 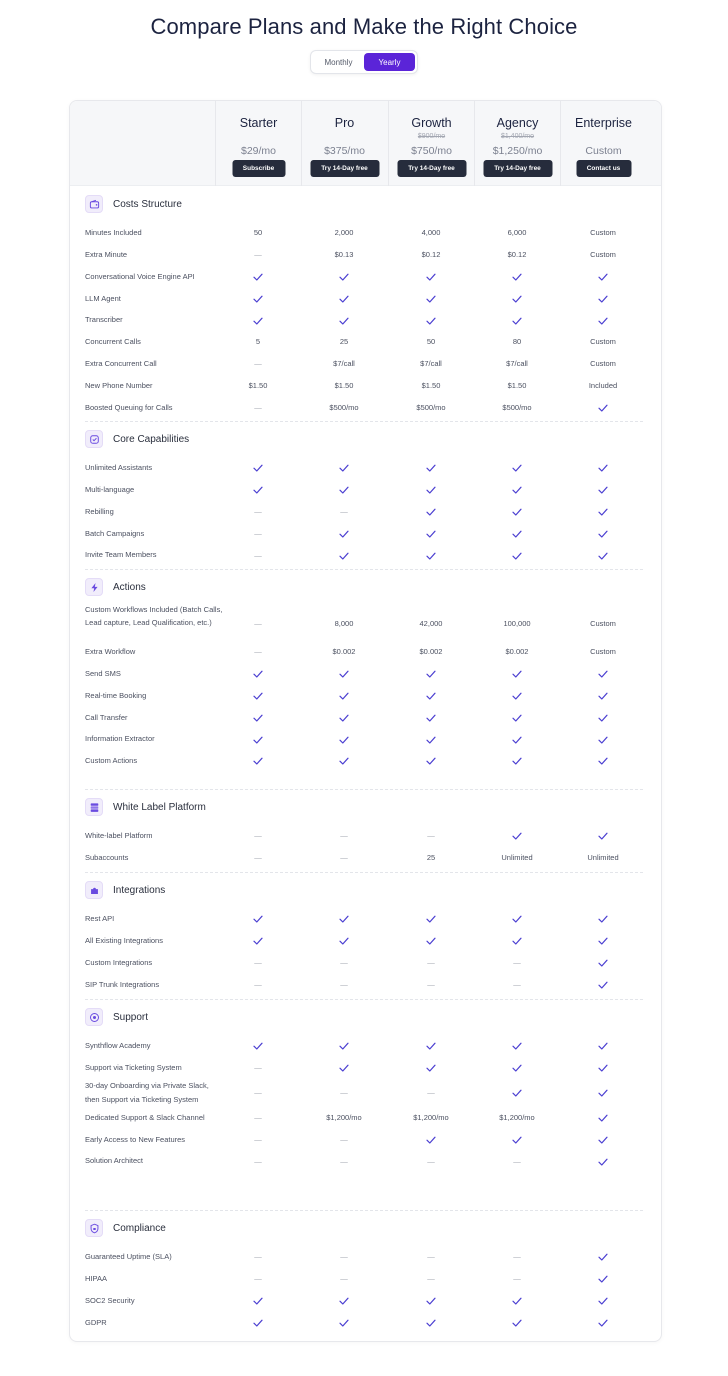 I want to click on value-cell-pro: 8,000, so click(x=344, y=623).